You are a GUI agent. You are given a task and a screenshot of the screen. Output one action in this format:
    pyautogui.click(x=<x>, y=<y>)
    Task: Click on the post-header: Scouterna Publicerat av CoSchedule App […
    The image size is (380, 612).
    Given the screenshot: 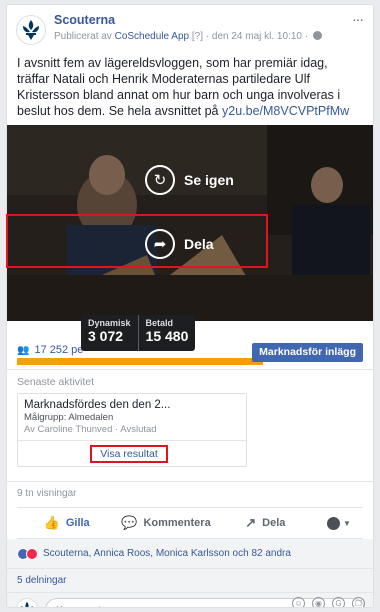 What is the action you would take?
    pyautogui.click(x=190, y=29)
    